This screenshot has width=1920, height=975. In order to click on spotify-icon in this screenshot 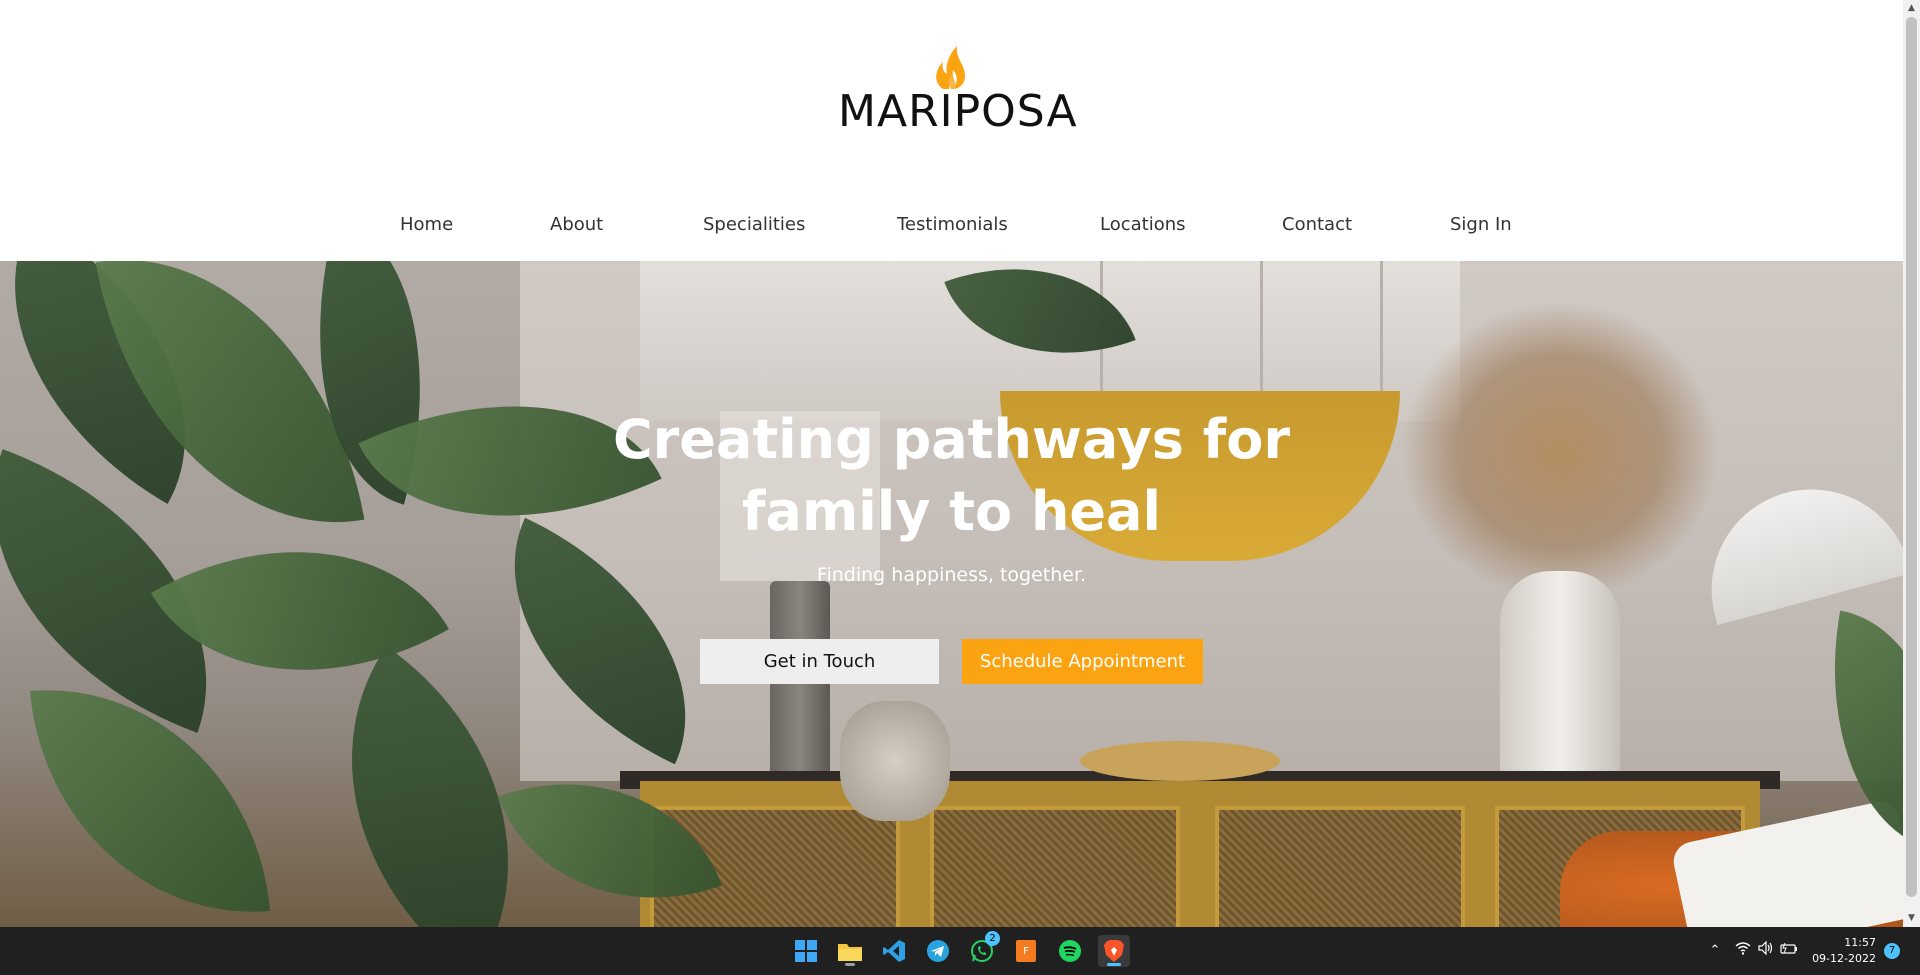, I will do `click(1070, 951)`.